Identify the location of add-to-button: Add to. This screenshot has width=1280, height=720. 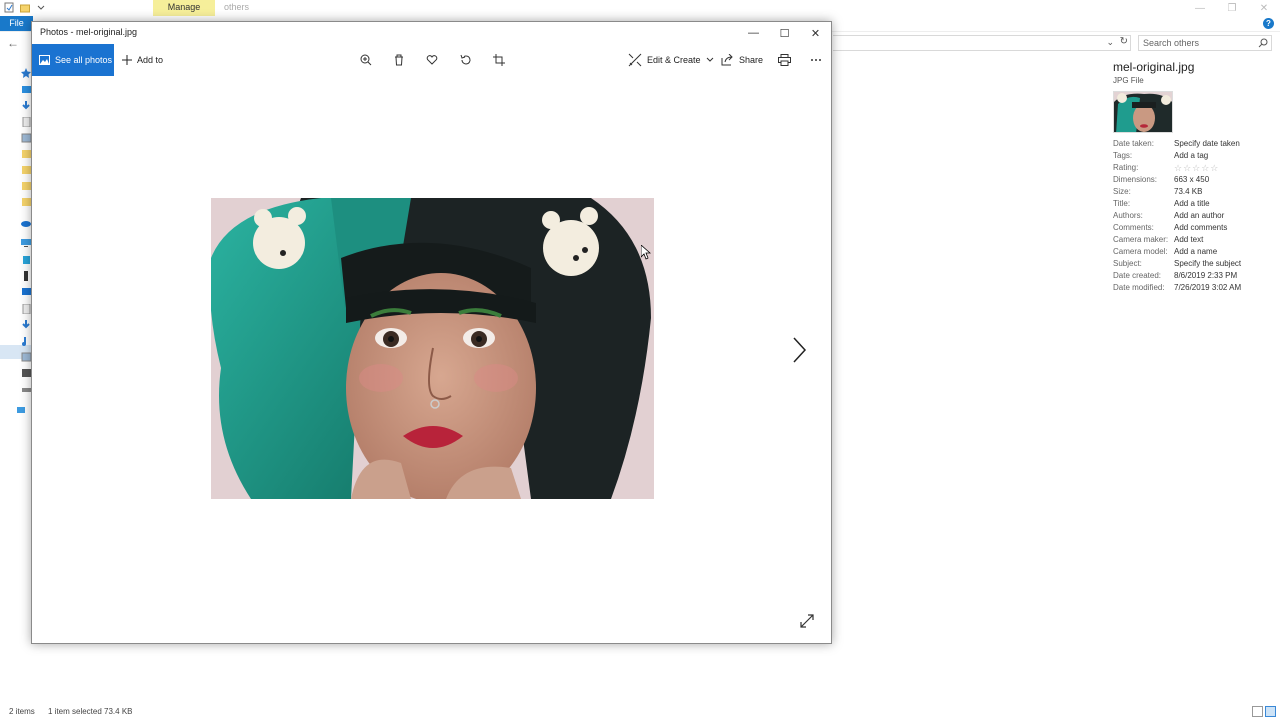
(142, 60).